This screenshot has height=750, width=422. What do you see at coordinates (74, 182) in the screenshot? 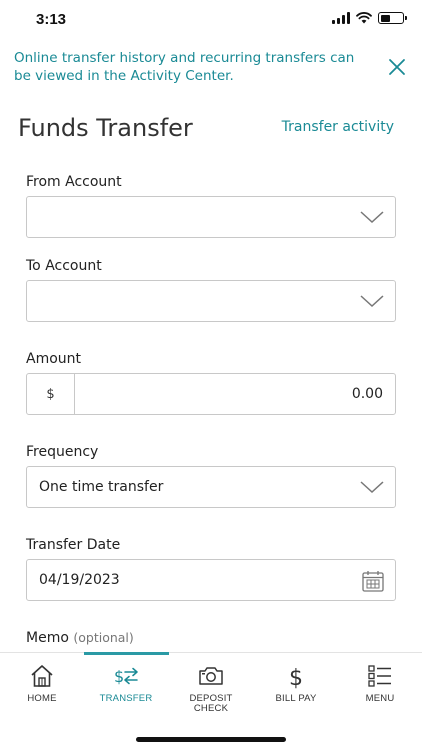
I see `from-account-label: From Account` at bounding box center [74, 182].